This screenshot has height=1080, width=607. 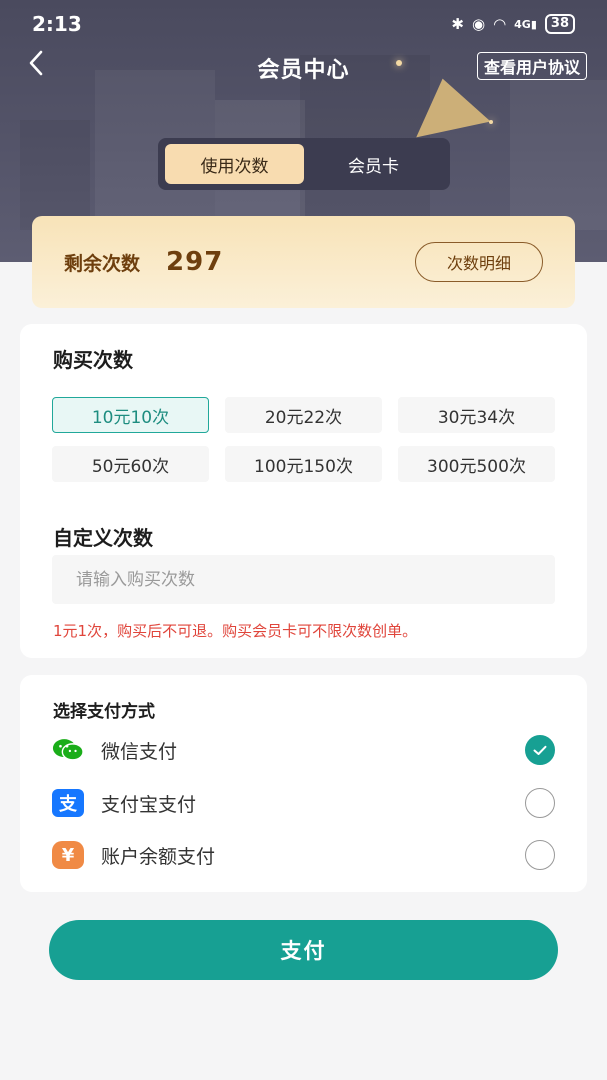 What do you see at coordinates (478, 24) in the screenshot?
I see `alarm-icon: ◉` at bounding box center [478, 24].